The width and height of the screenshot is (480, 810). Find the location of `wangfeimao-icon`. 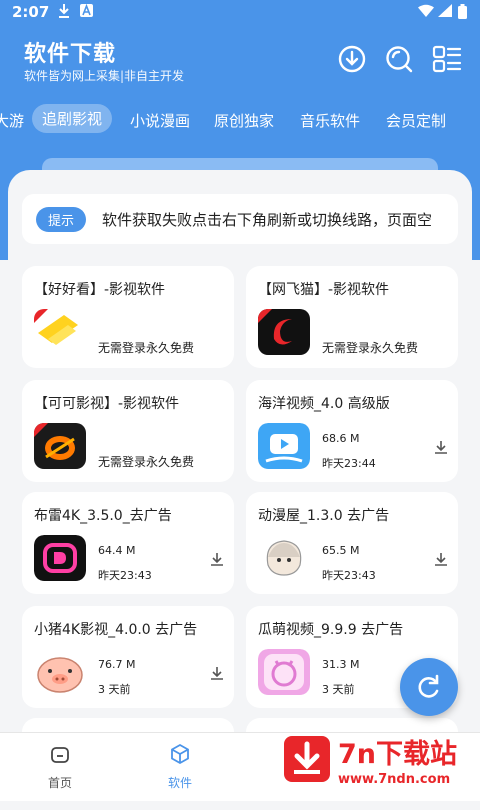

wangfeimao-icon is located at coordinates (284, 332).